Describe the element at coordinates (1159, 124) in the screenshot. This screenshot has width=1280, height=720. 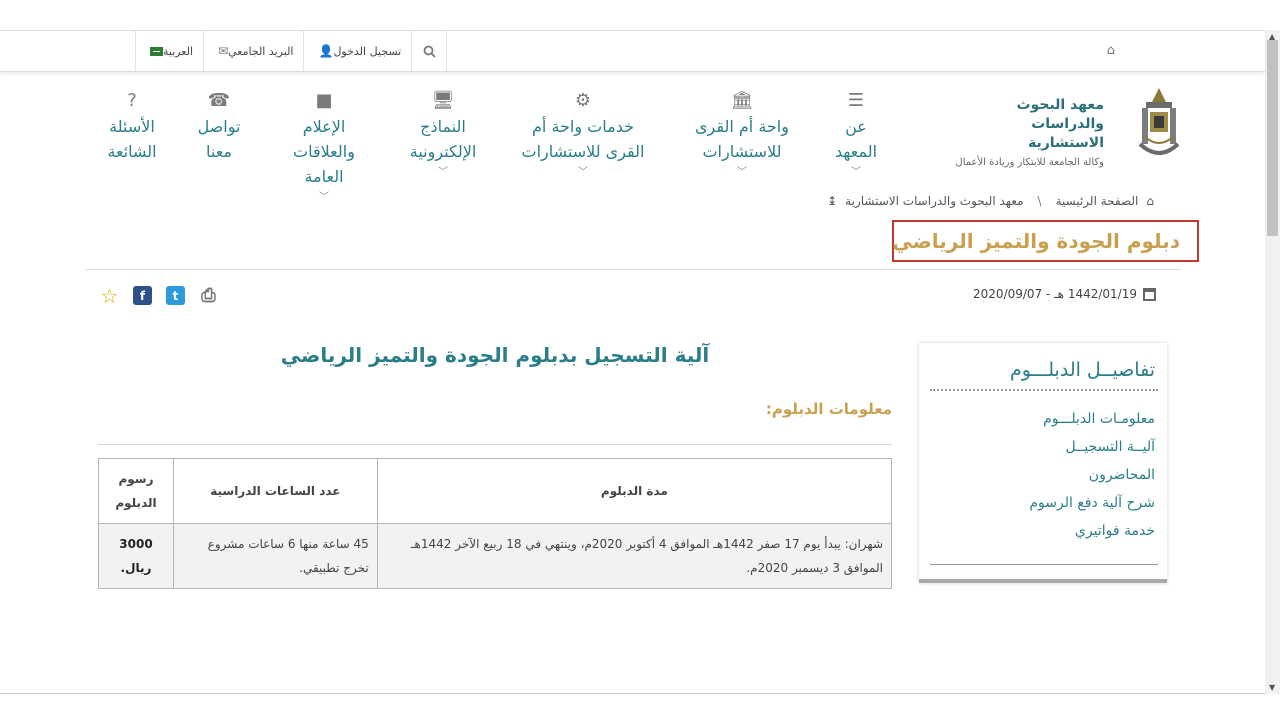
I see `university-emblem-icon` at that location.